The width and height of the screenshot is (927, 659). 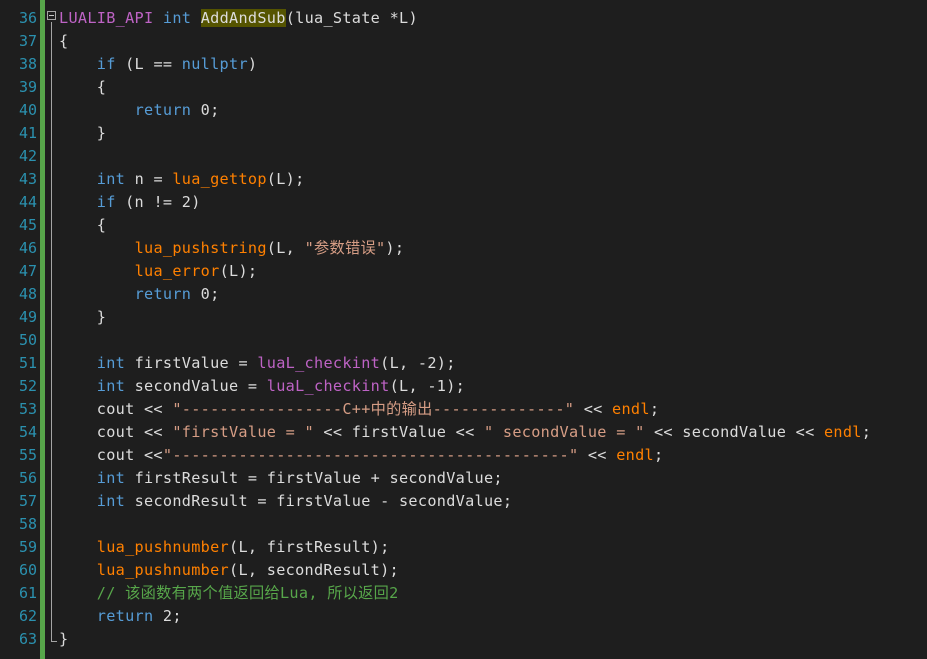 What do you see at coordinates (27, 570) in the screenshot?
I see `line-number: 60` at bounding box center [27, 570].